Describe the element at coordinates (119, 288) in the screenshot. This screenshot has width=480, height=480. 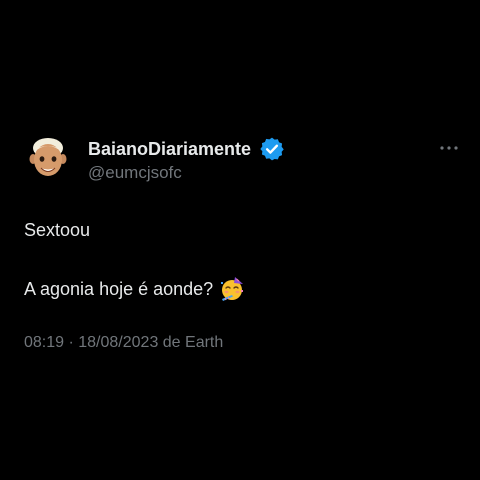
I see `tweet-text-line-2: A agonia hoje é aonde?` at that location.